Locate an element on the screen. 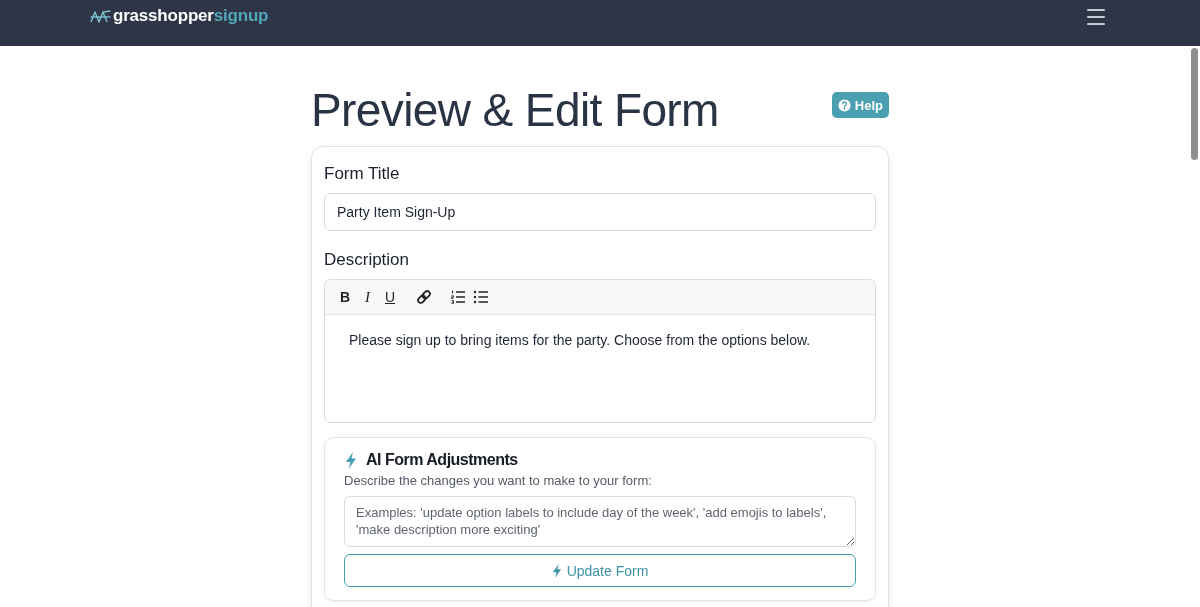  scrollbar-thumb is located at coordinates (1194, 104).